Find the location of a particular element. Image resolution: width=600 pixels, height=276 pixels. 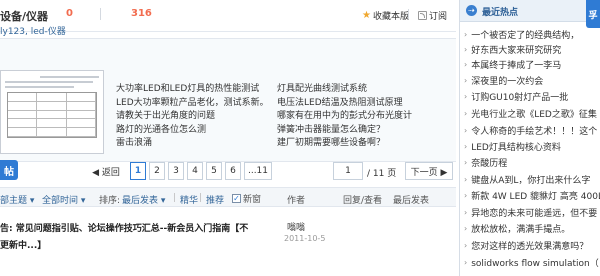

new-window-label: 新窗 is located at coordinates (252, 200).